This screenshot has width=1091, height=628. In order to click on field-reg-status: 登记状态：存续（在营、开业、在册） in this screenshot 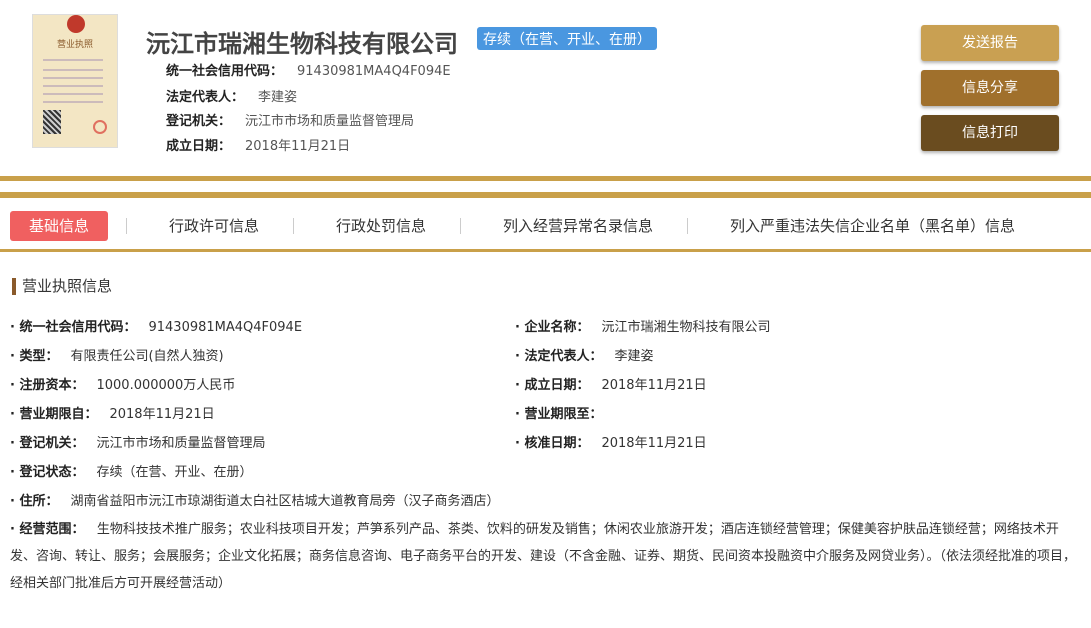, I will do `click(131, 470)`.